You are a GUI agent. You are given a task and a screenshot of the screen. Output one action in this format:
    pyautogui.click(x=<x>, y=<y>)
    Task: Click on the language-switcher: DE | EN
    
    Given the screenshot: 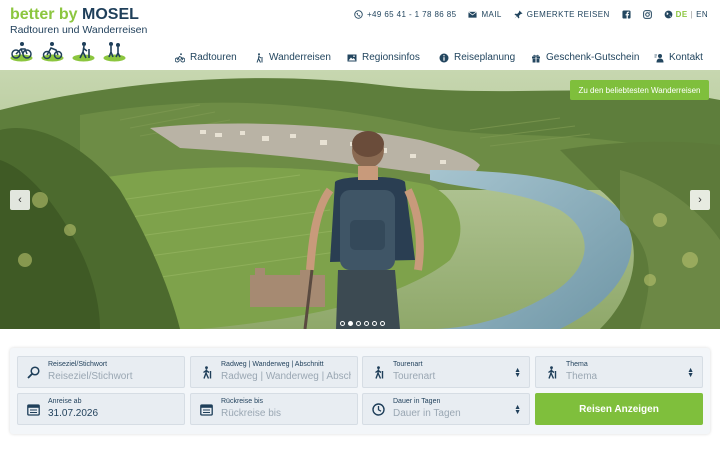 What is the action you would take?
    pyautogui.click(x=686, y=14)
    